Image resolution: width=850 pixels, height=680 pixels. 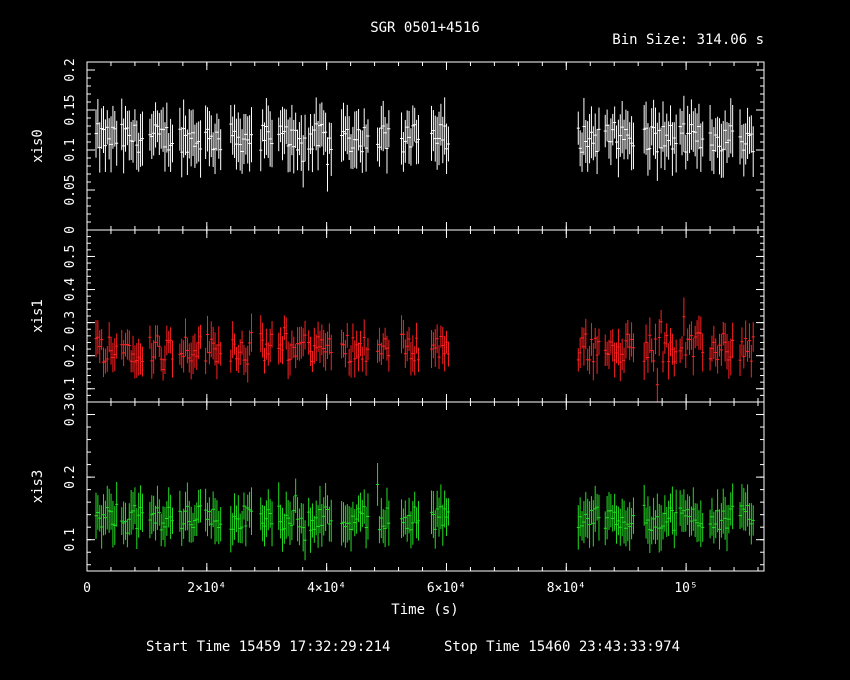 What do you see at coordinates (562, 647) in the screenshot?
I see `stop-time-label: Stop Time 15460 23:43:33:974` at bounding box center [562, 647].